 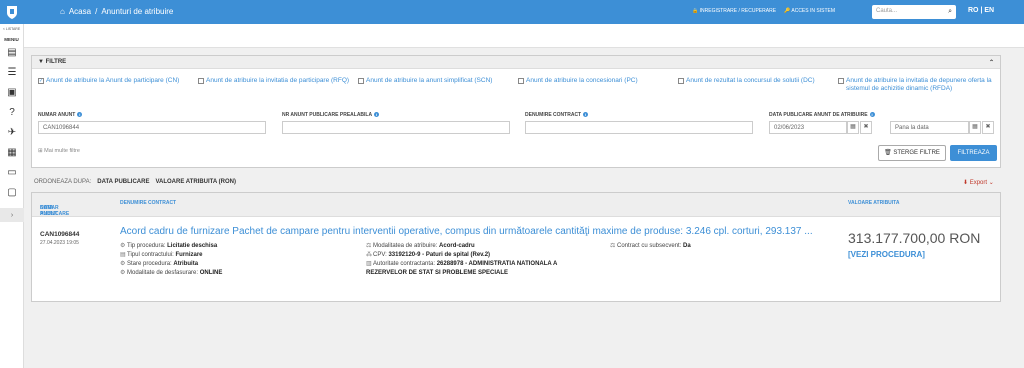 What do you see at coordinates (973, 153) in the screenshot?
I see `apply-filter-button: FILTREAZA` at bounding box center [973, 153].